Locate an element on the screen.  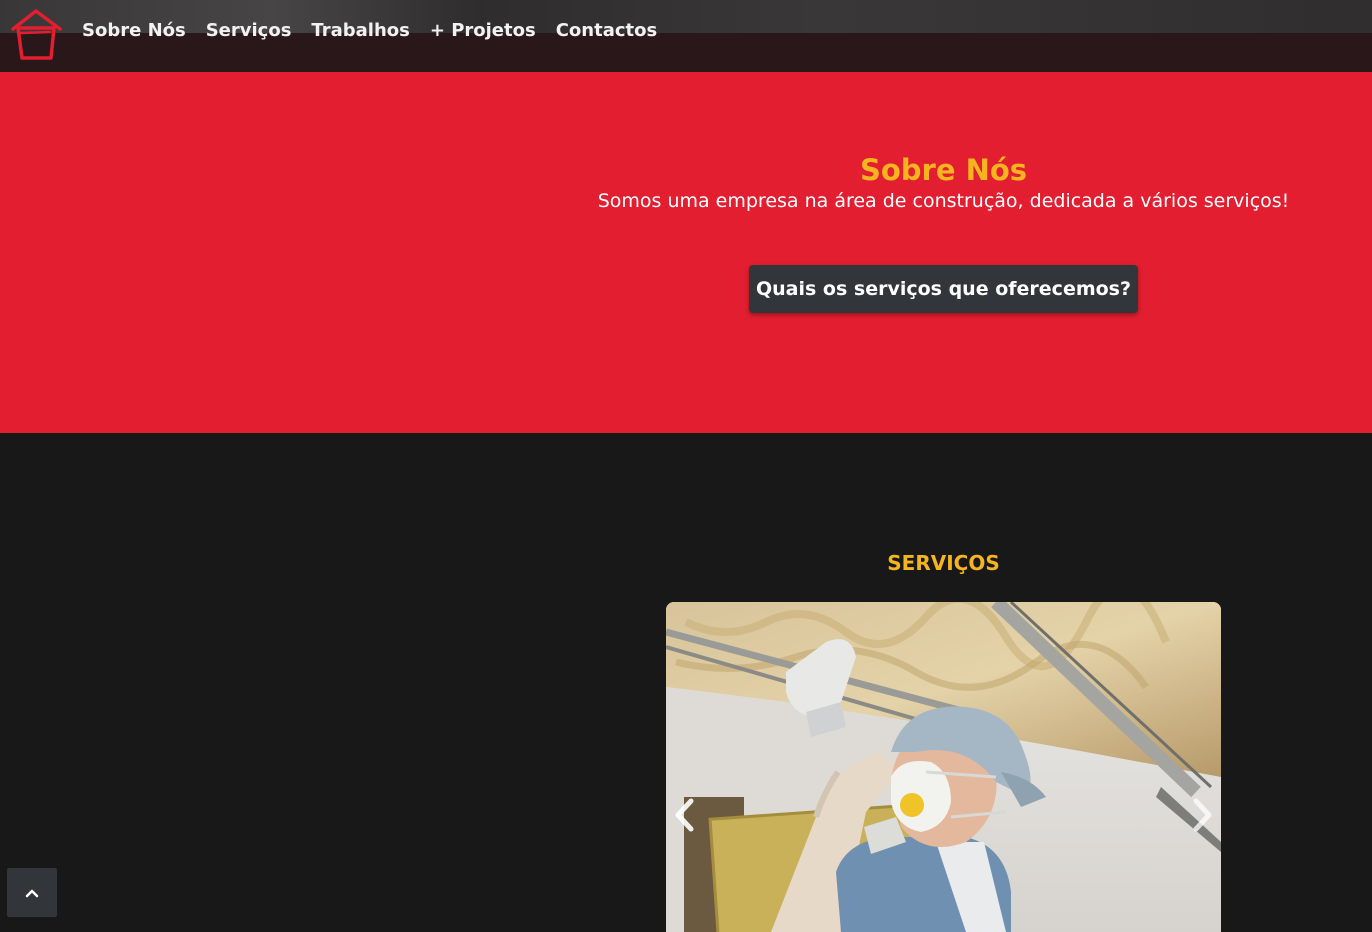
chevron-up-icon is located at coordinates (32, 893).